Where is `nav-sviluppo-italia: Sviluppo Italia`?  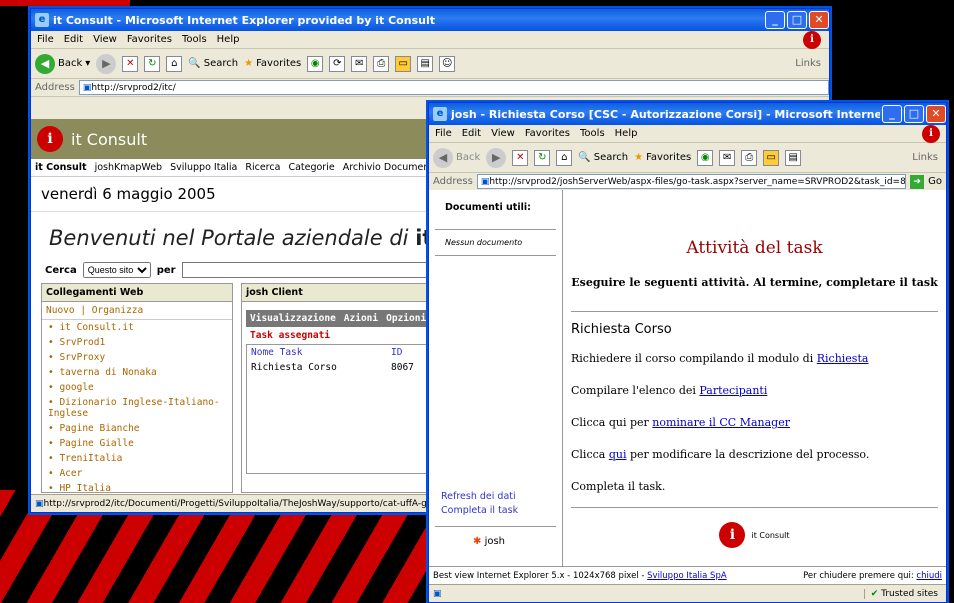 nav-sviluppo-italia: Sviluppo Italia is located at coordinates (203, 167).